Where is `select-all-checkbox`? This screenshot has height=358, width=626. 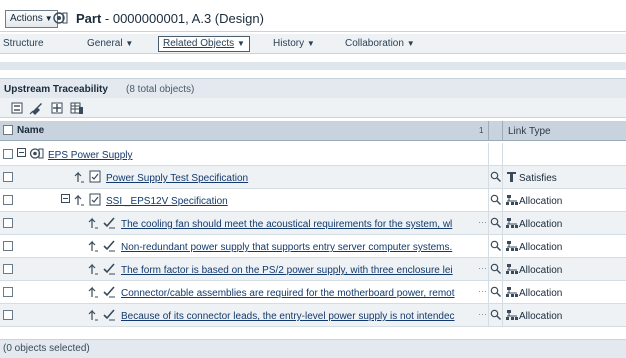
select-all-checkbox is located at coordinates (8, 130).